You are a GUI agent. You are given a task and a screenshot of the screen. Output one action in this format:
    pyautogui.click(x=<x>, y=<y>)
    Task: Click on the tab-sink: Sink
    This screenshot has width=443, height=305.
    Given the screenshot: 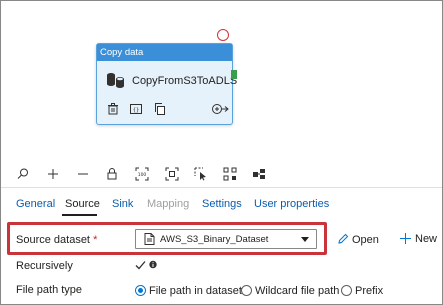 What is the action you would take?
    pyautogui.click(x=122, y=204)
    